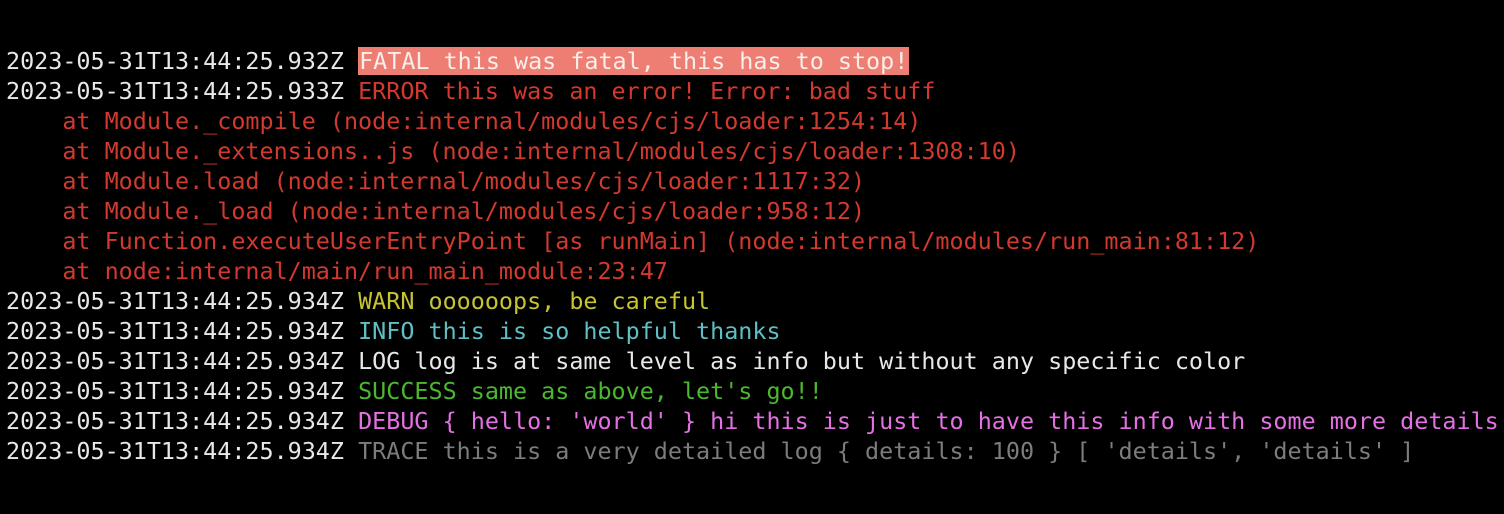 The image size is (1504, 514). Describe the element at coordinates (175, 91) in the screenshot. I see `log-timestamp: 2023-05-31T13:44:25.933Z` at that location.